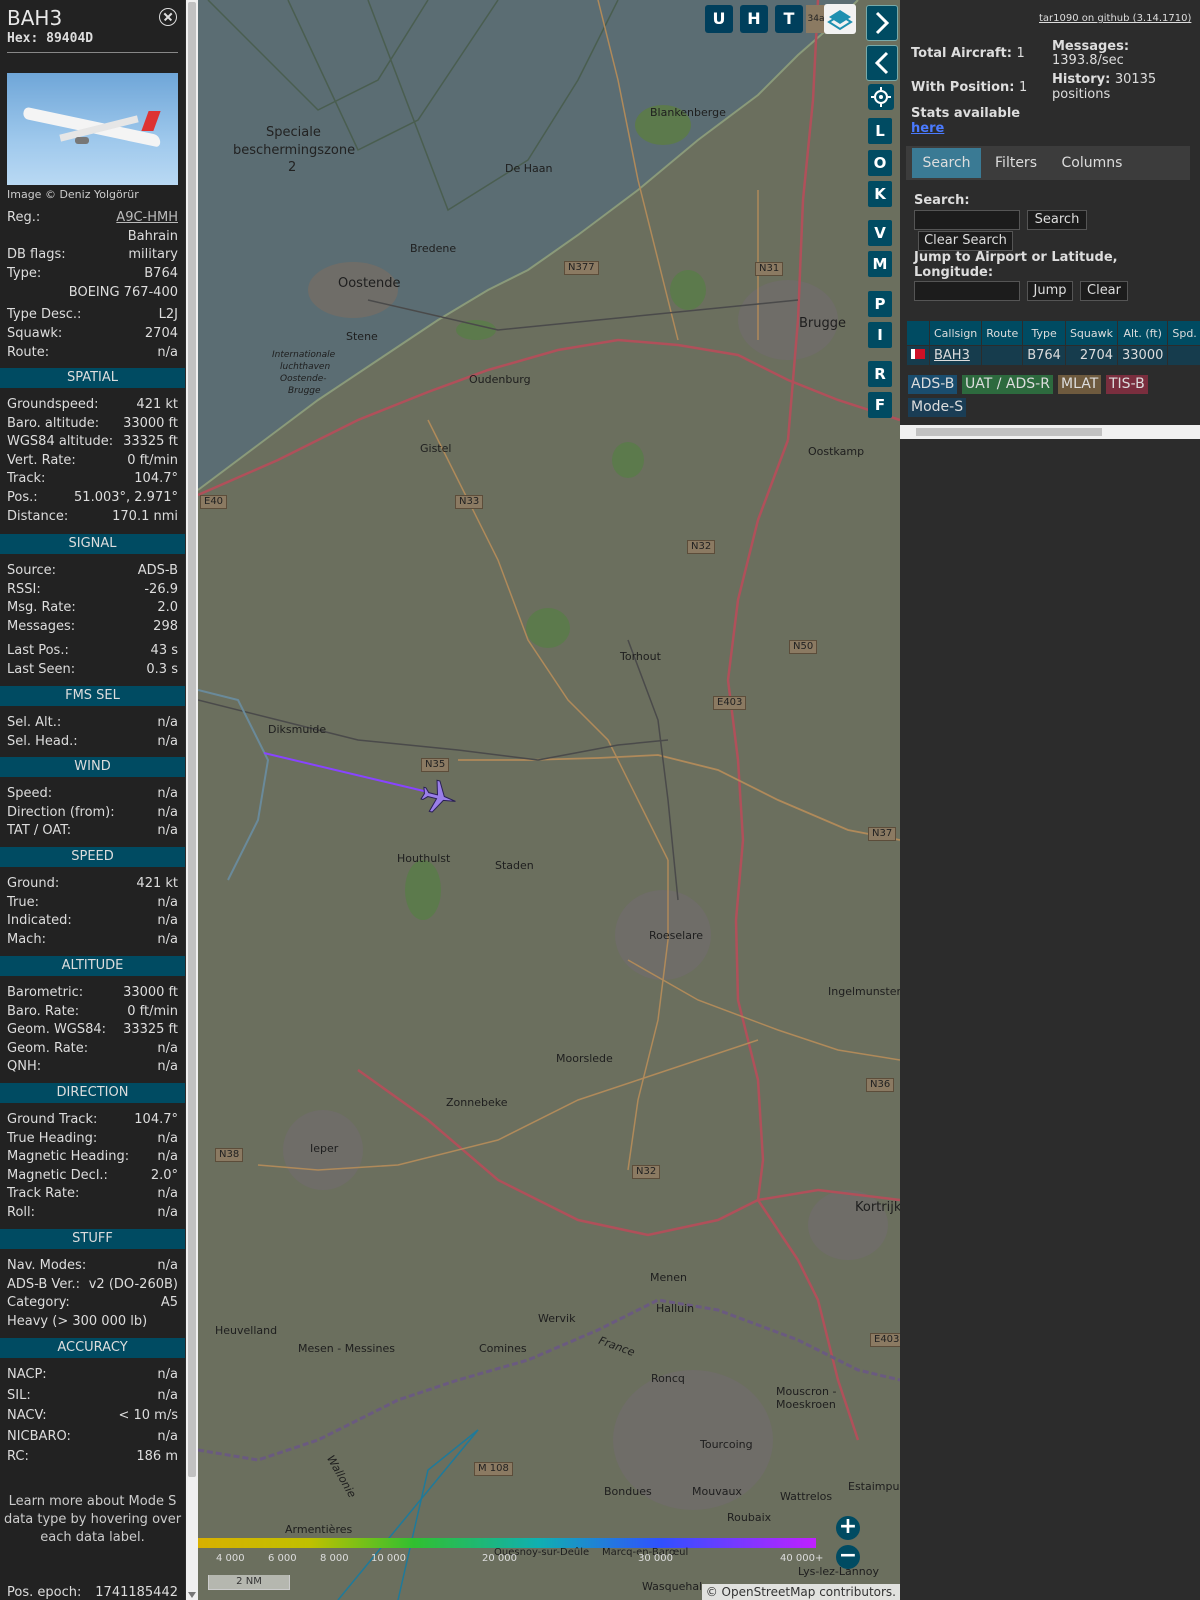  I want to click on expand-left-icon, so click(882, 63).